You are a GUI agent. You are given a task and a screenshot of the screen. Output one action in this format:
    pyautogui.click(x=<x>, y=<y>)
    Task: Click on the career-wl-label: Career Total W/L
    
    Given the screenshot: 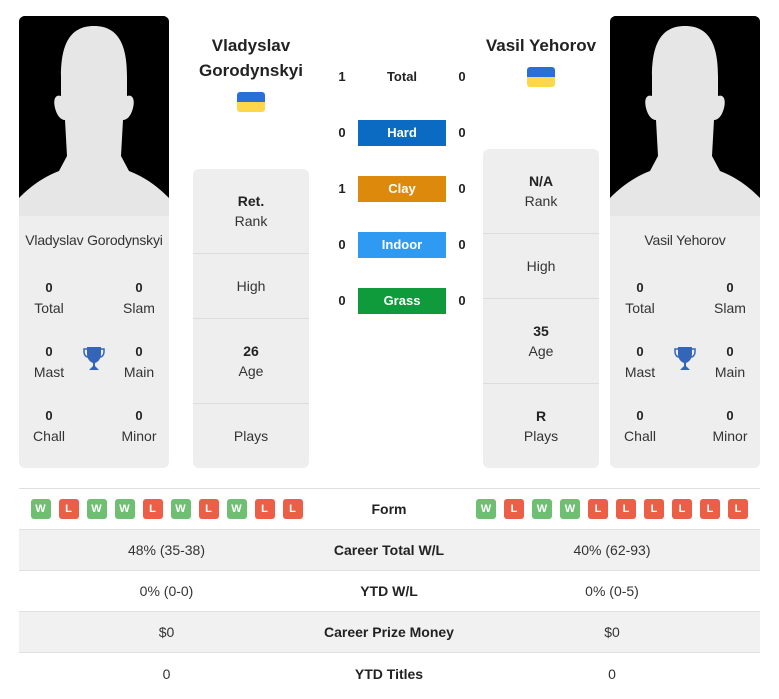 What is the action you would take?
    pyautogui.click(x=389, y=550)
    